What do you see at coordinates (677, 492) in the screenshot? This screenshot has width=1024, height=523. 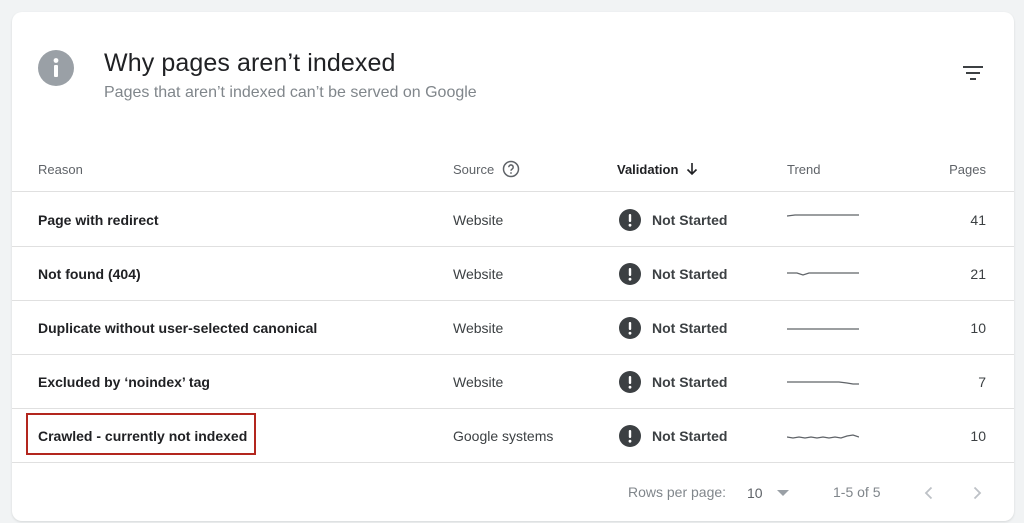 I see `rows-per-page-label: Rows per page:` at bounding box center [677, 492].